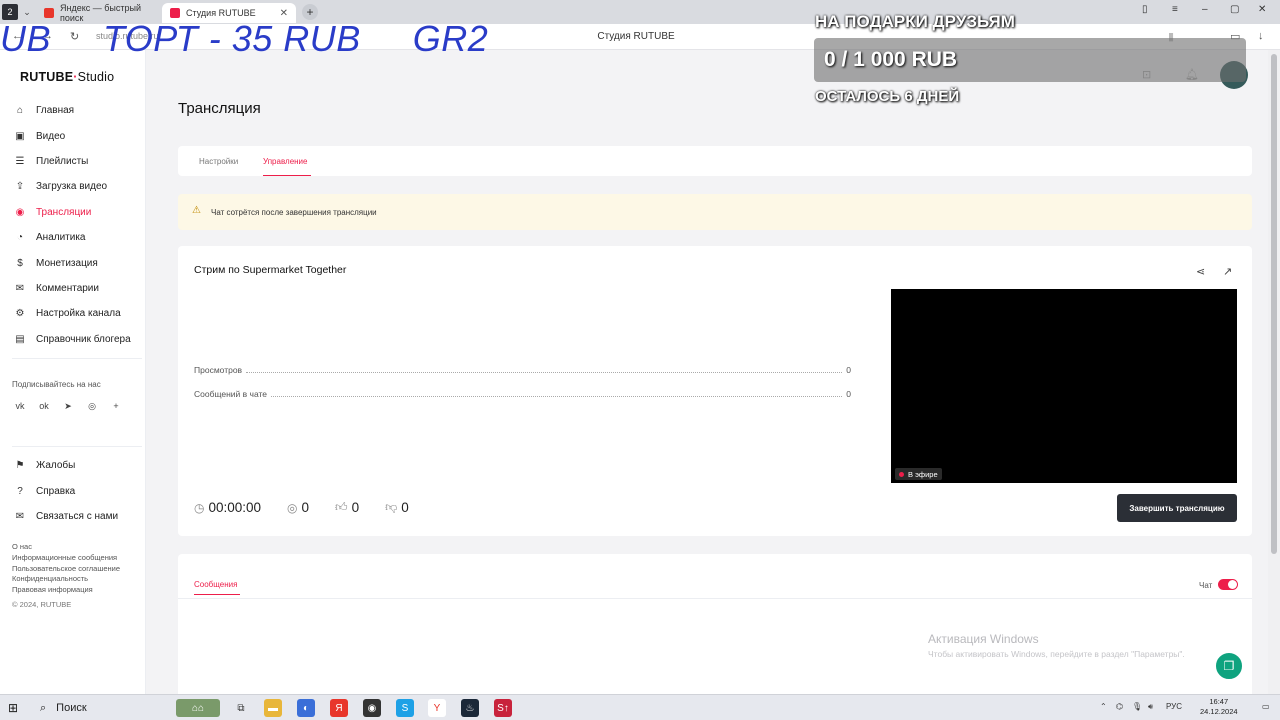 This screenshot has width=1280, height=720. Describe the element at coordinates (1219, 711) in the screenshot. I see `clock-date: 24.12.2024` at that location.